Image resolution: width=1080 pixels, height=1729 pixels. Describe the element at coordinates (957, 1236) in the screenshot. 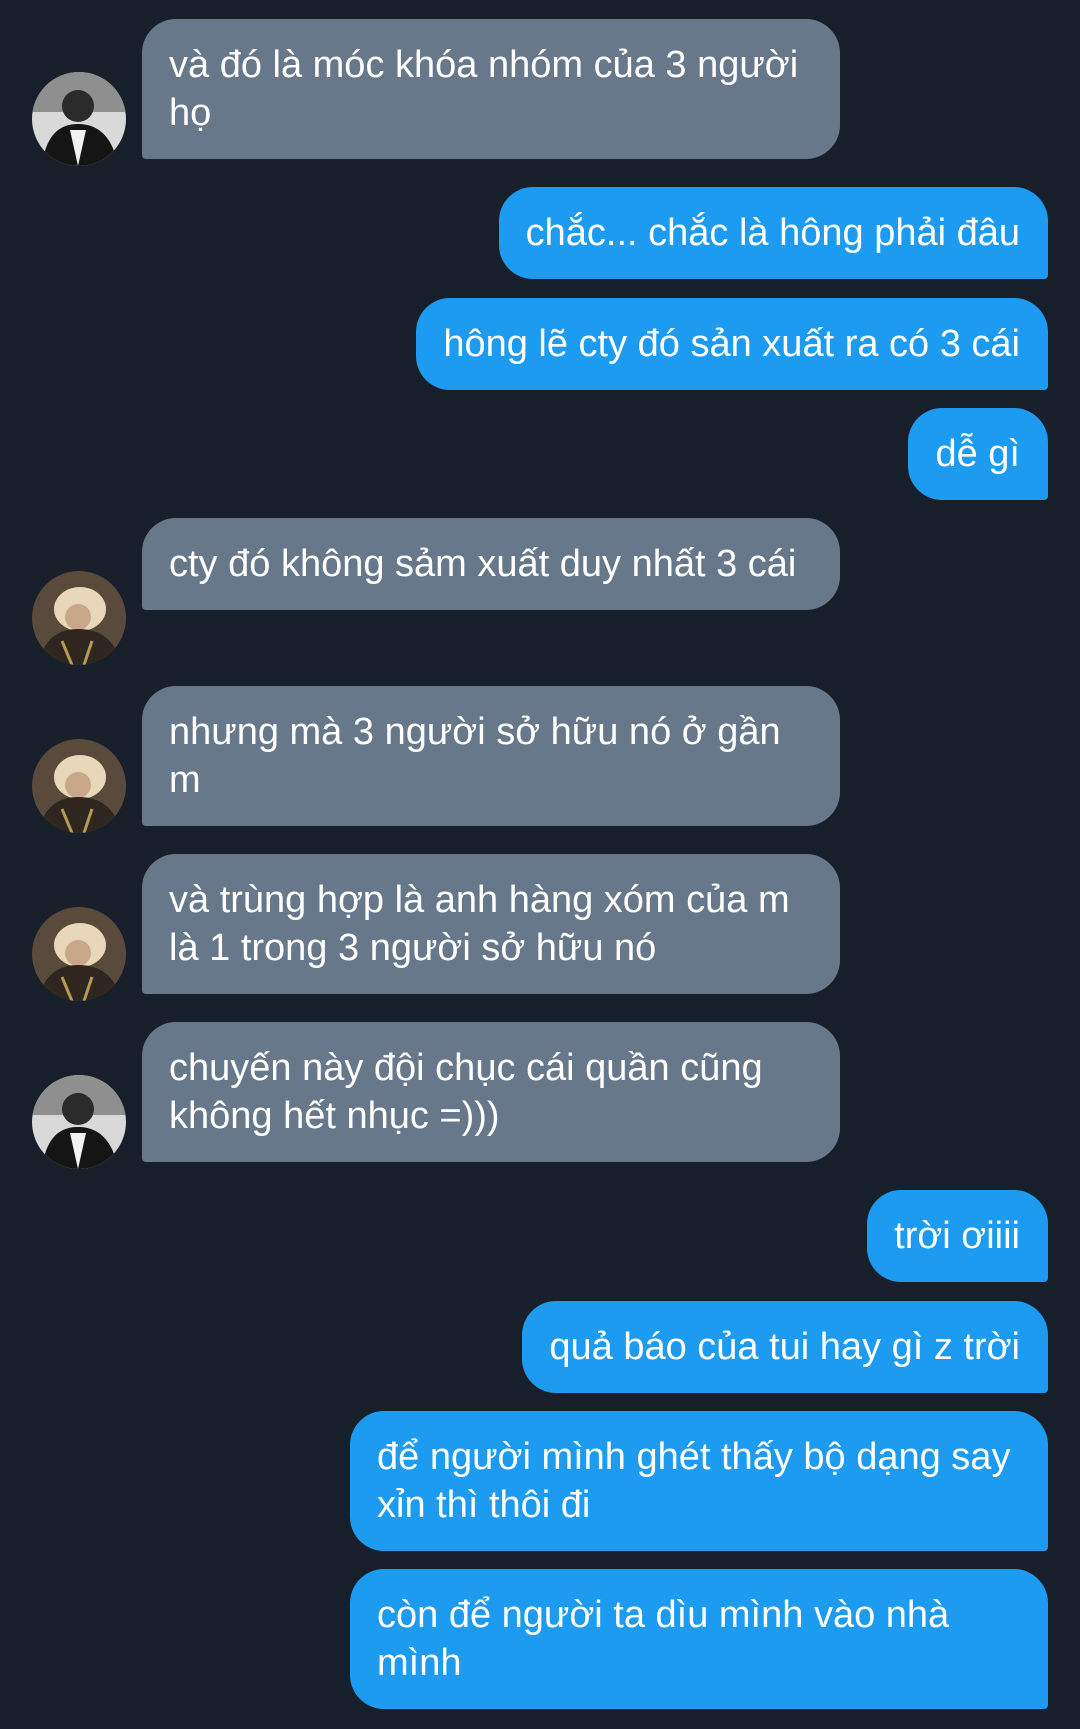

I see `outgoing-message: trời ơiiii` at that location.